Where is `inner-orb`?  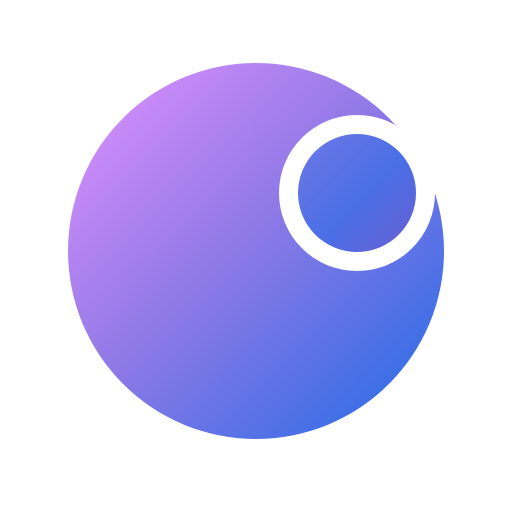 inner-orb is located at coordinates (357, 193).